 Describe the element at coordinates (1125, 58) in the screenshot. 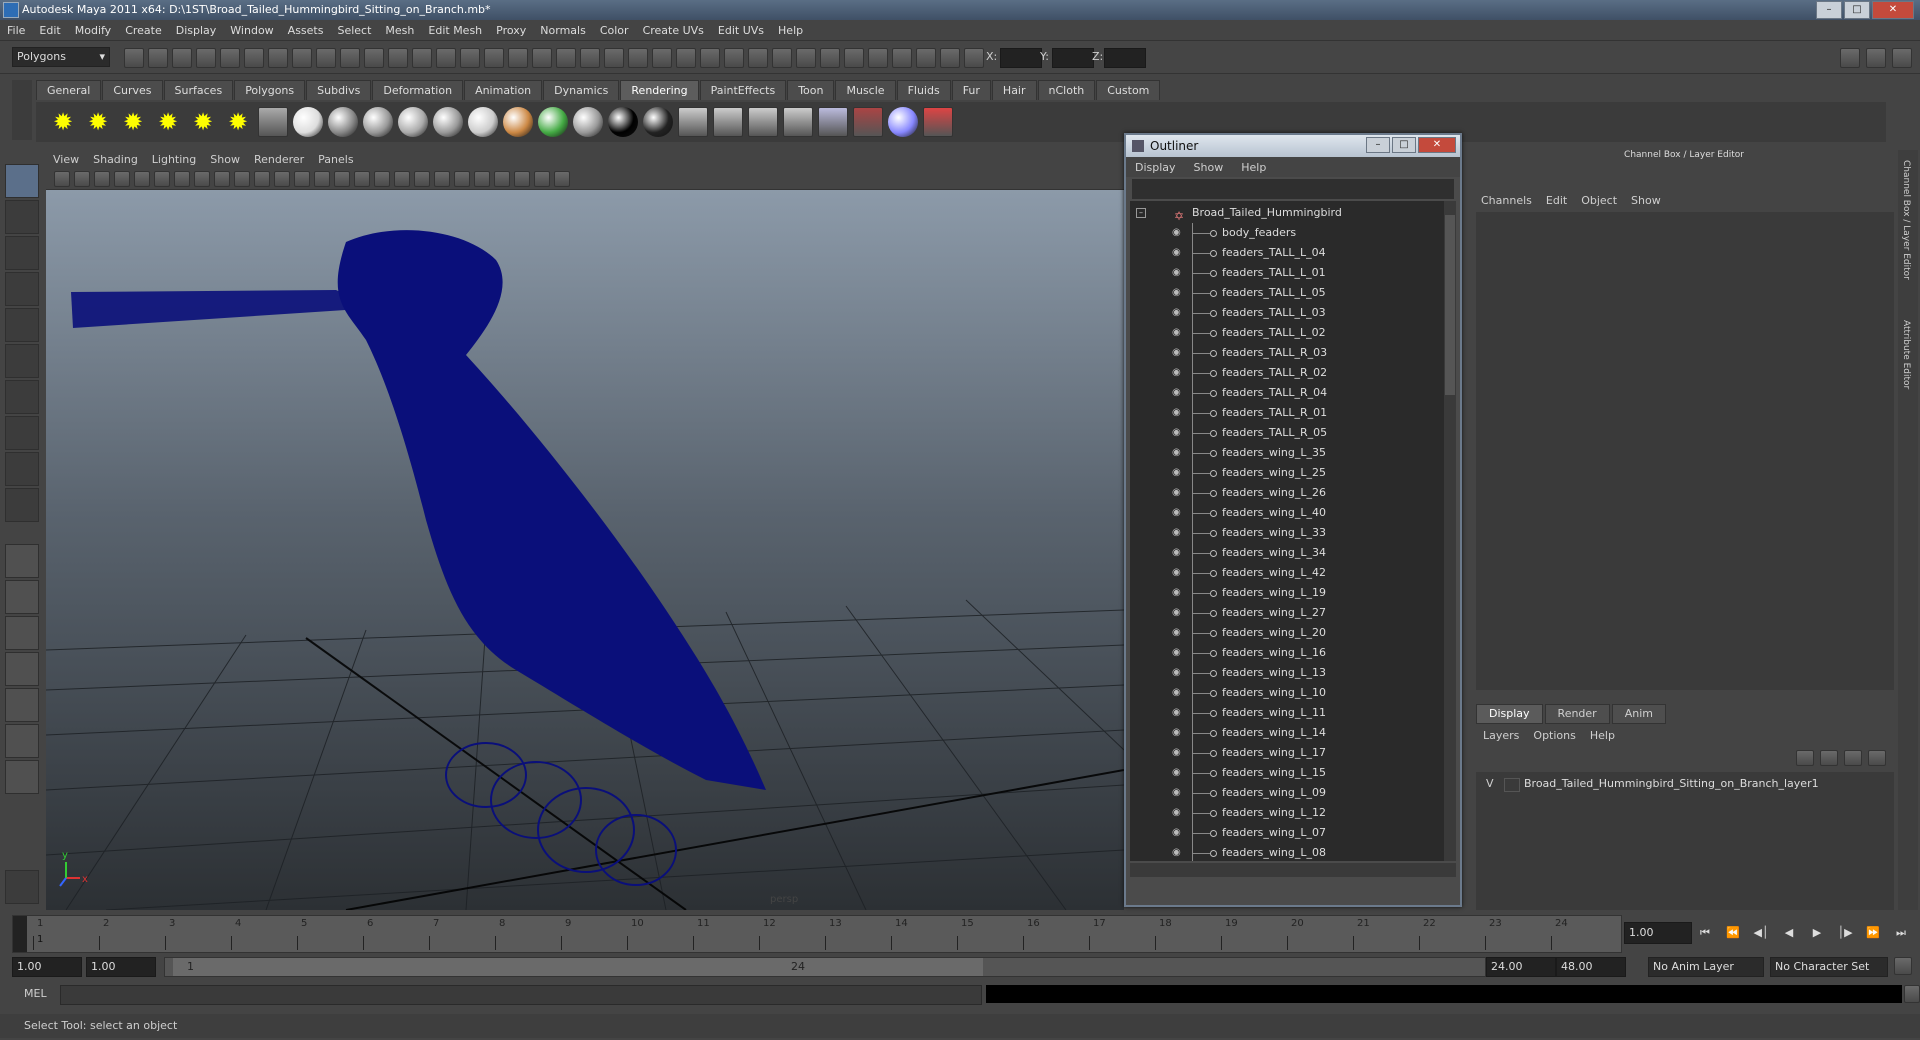

I see `z-field` at that location.